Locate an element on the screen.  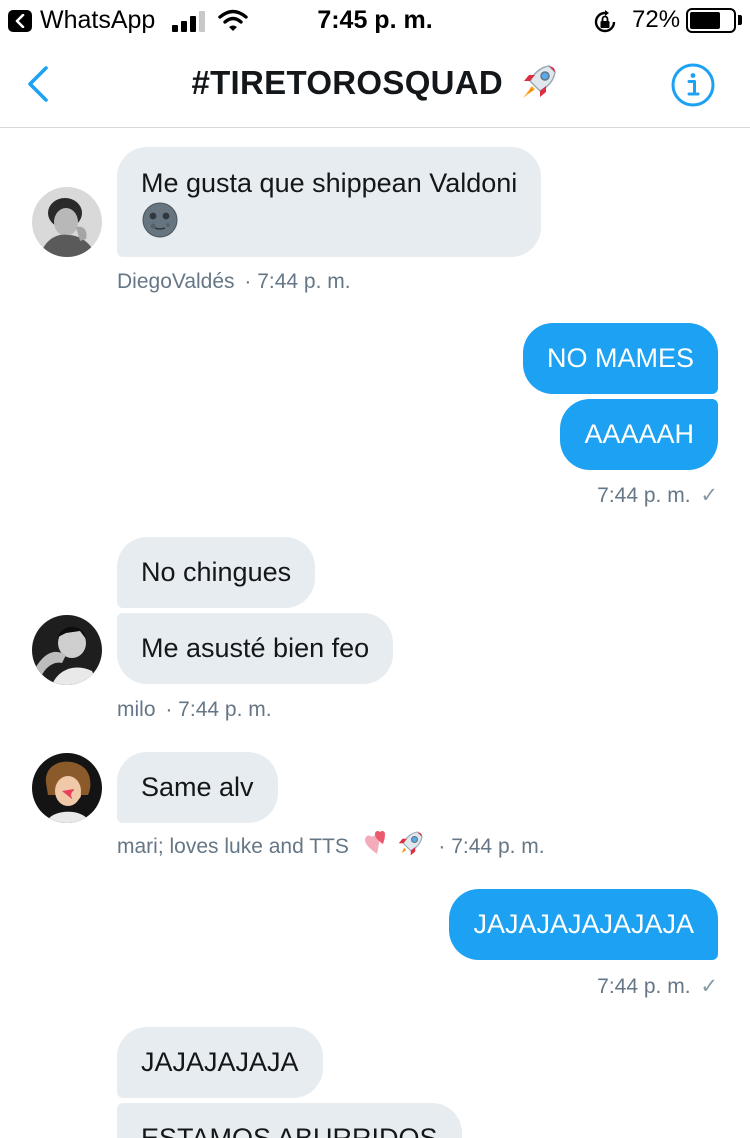
message-bubble: JAJAJAJAJA is located at coordinates (220, 1062).